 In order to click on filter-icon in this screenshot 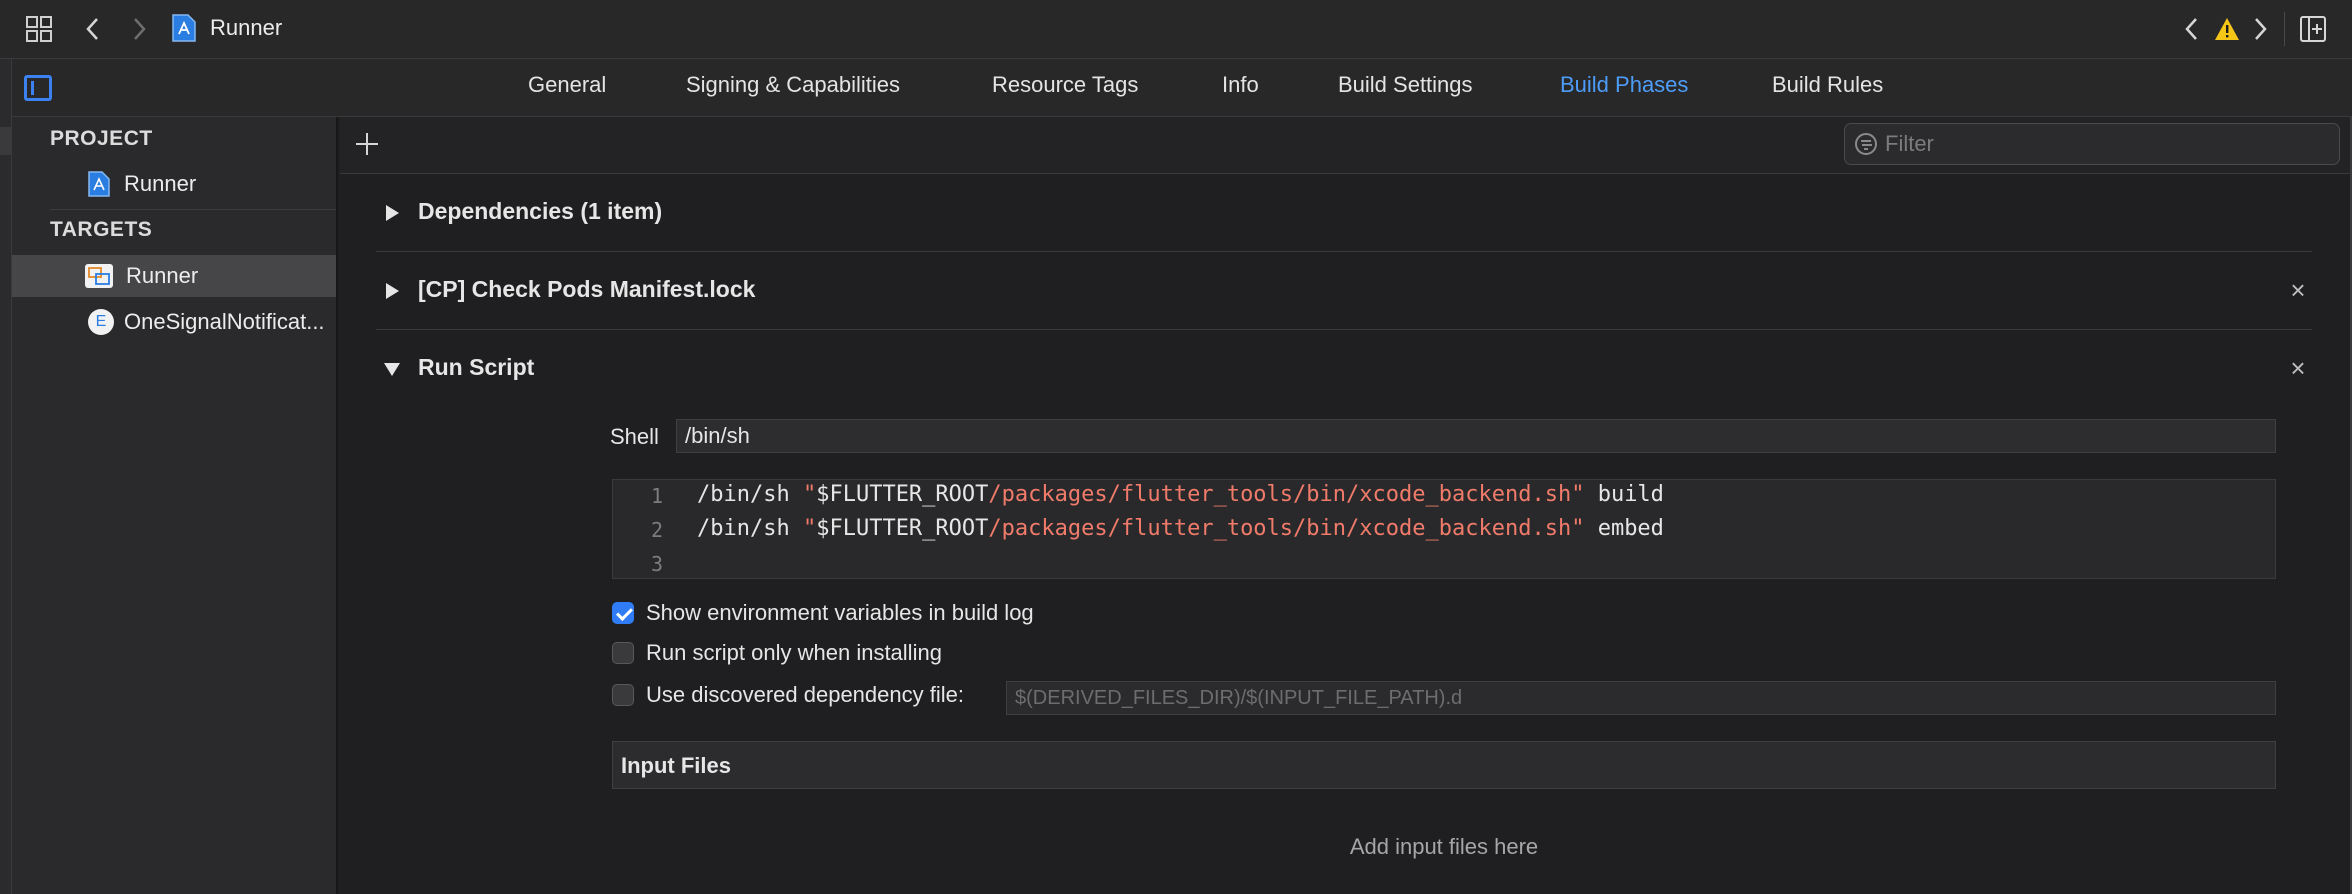, I will do `click(1866, 144)`.